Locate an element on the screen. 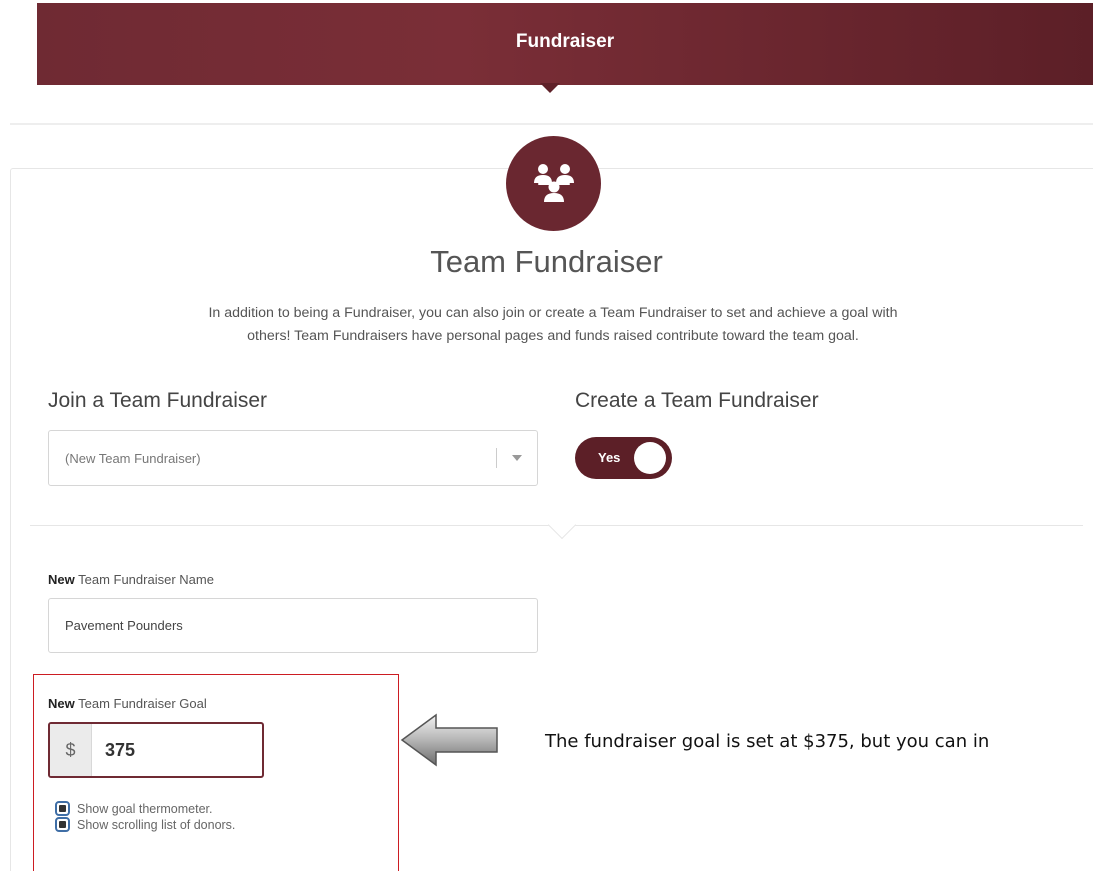  join-team-select-value: (New Team Fundraiser) is located at coordinates (133, 458).